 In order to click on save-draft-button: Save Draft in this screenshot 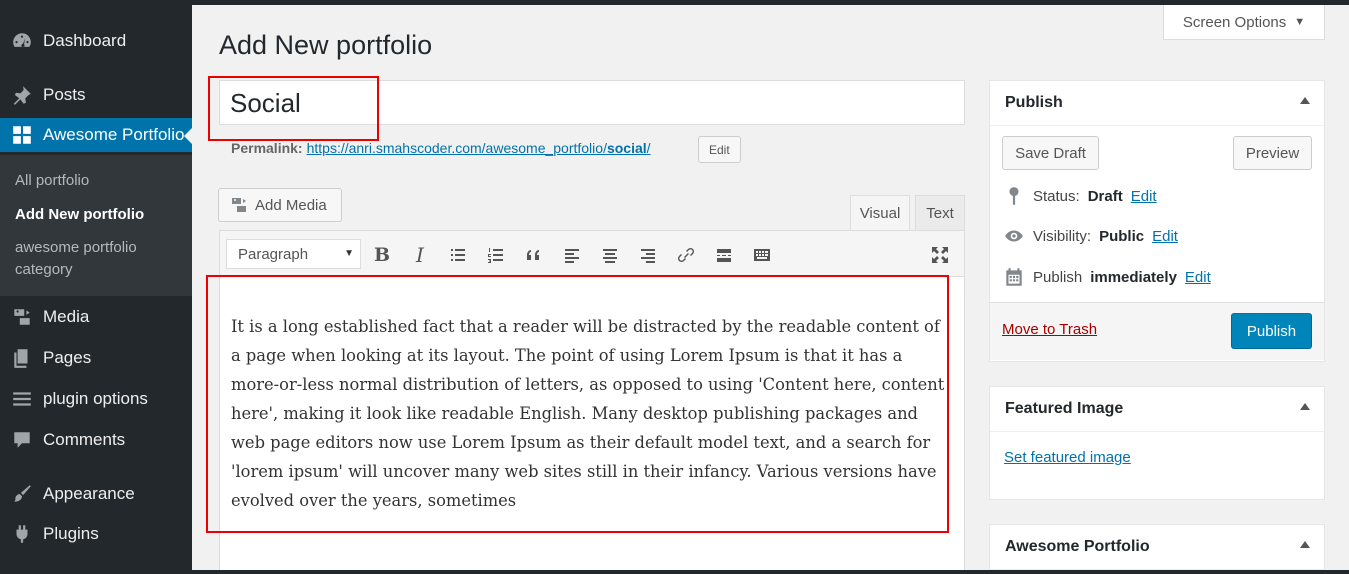, I will do `click(1050, 153)`.